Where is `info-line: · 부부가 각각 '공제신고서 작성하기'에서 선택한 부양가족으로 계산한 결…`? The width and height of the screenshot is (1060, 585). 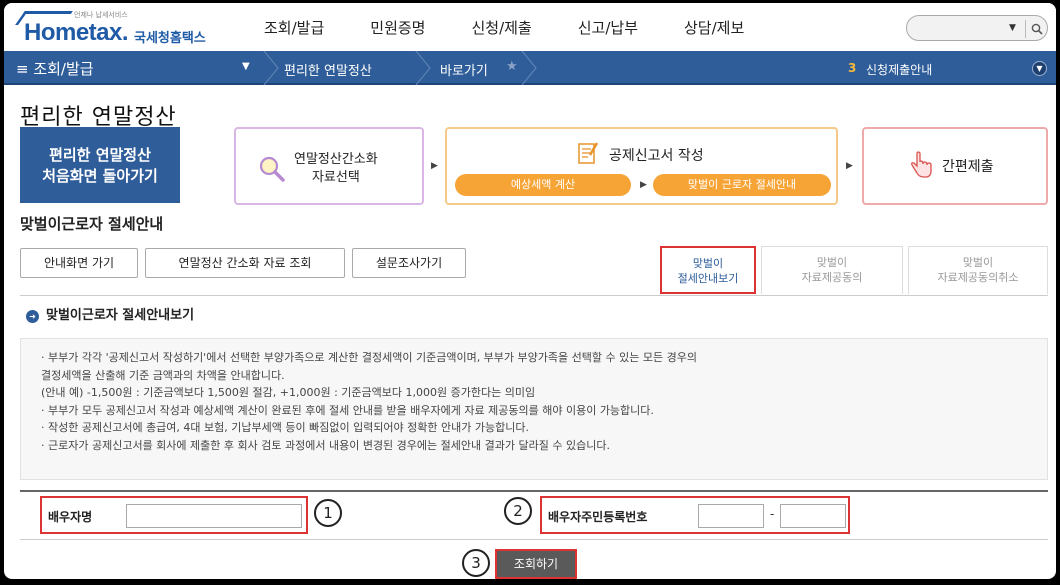
info-line: · 부부가 각각 '공제신고서 작성하기'에서 선택한 부양가족으로 계산한 결… is located at coordinates (369, 357).